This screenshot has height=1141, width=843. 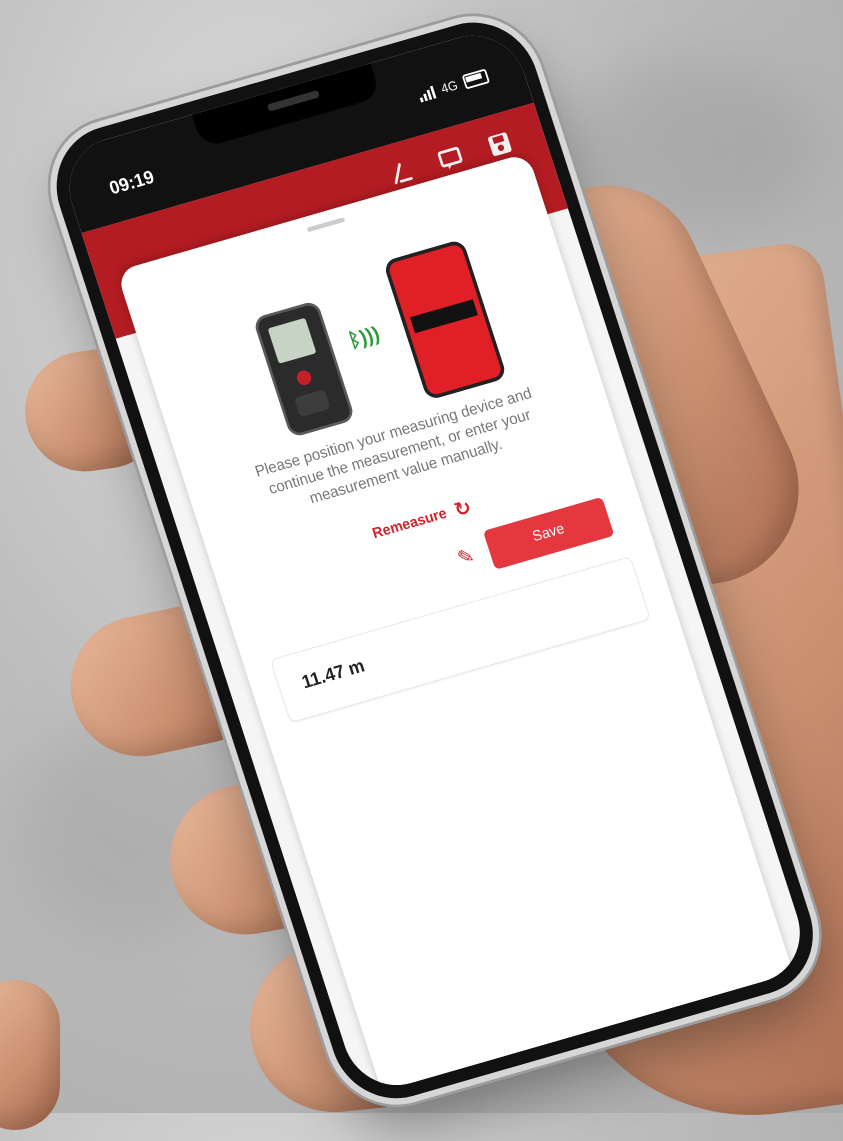 What do you see at coordinates (463, 508) in the screenshot?
I see `refresh-icon: ↻` at bounding box center [463, 508].